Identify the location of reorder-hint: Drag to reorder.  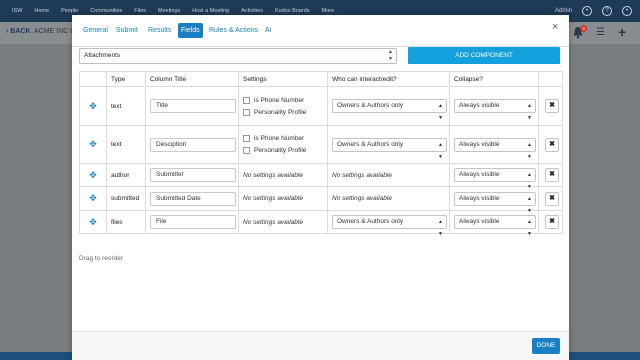
(101, 258).